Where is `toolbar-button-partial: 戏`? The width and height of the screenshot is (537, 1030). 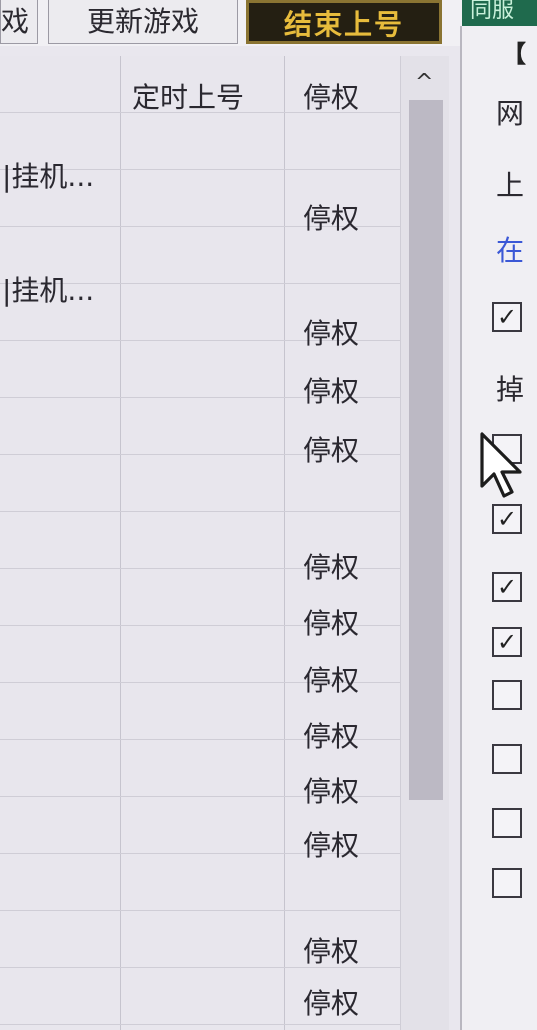 toolbar-button-partial: 戏 is located at coordinates (19, 22).